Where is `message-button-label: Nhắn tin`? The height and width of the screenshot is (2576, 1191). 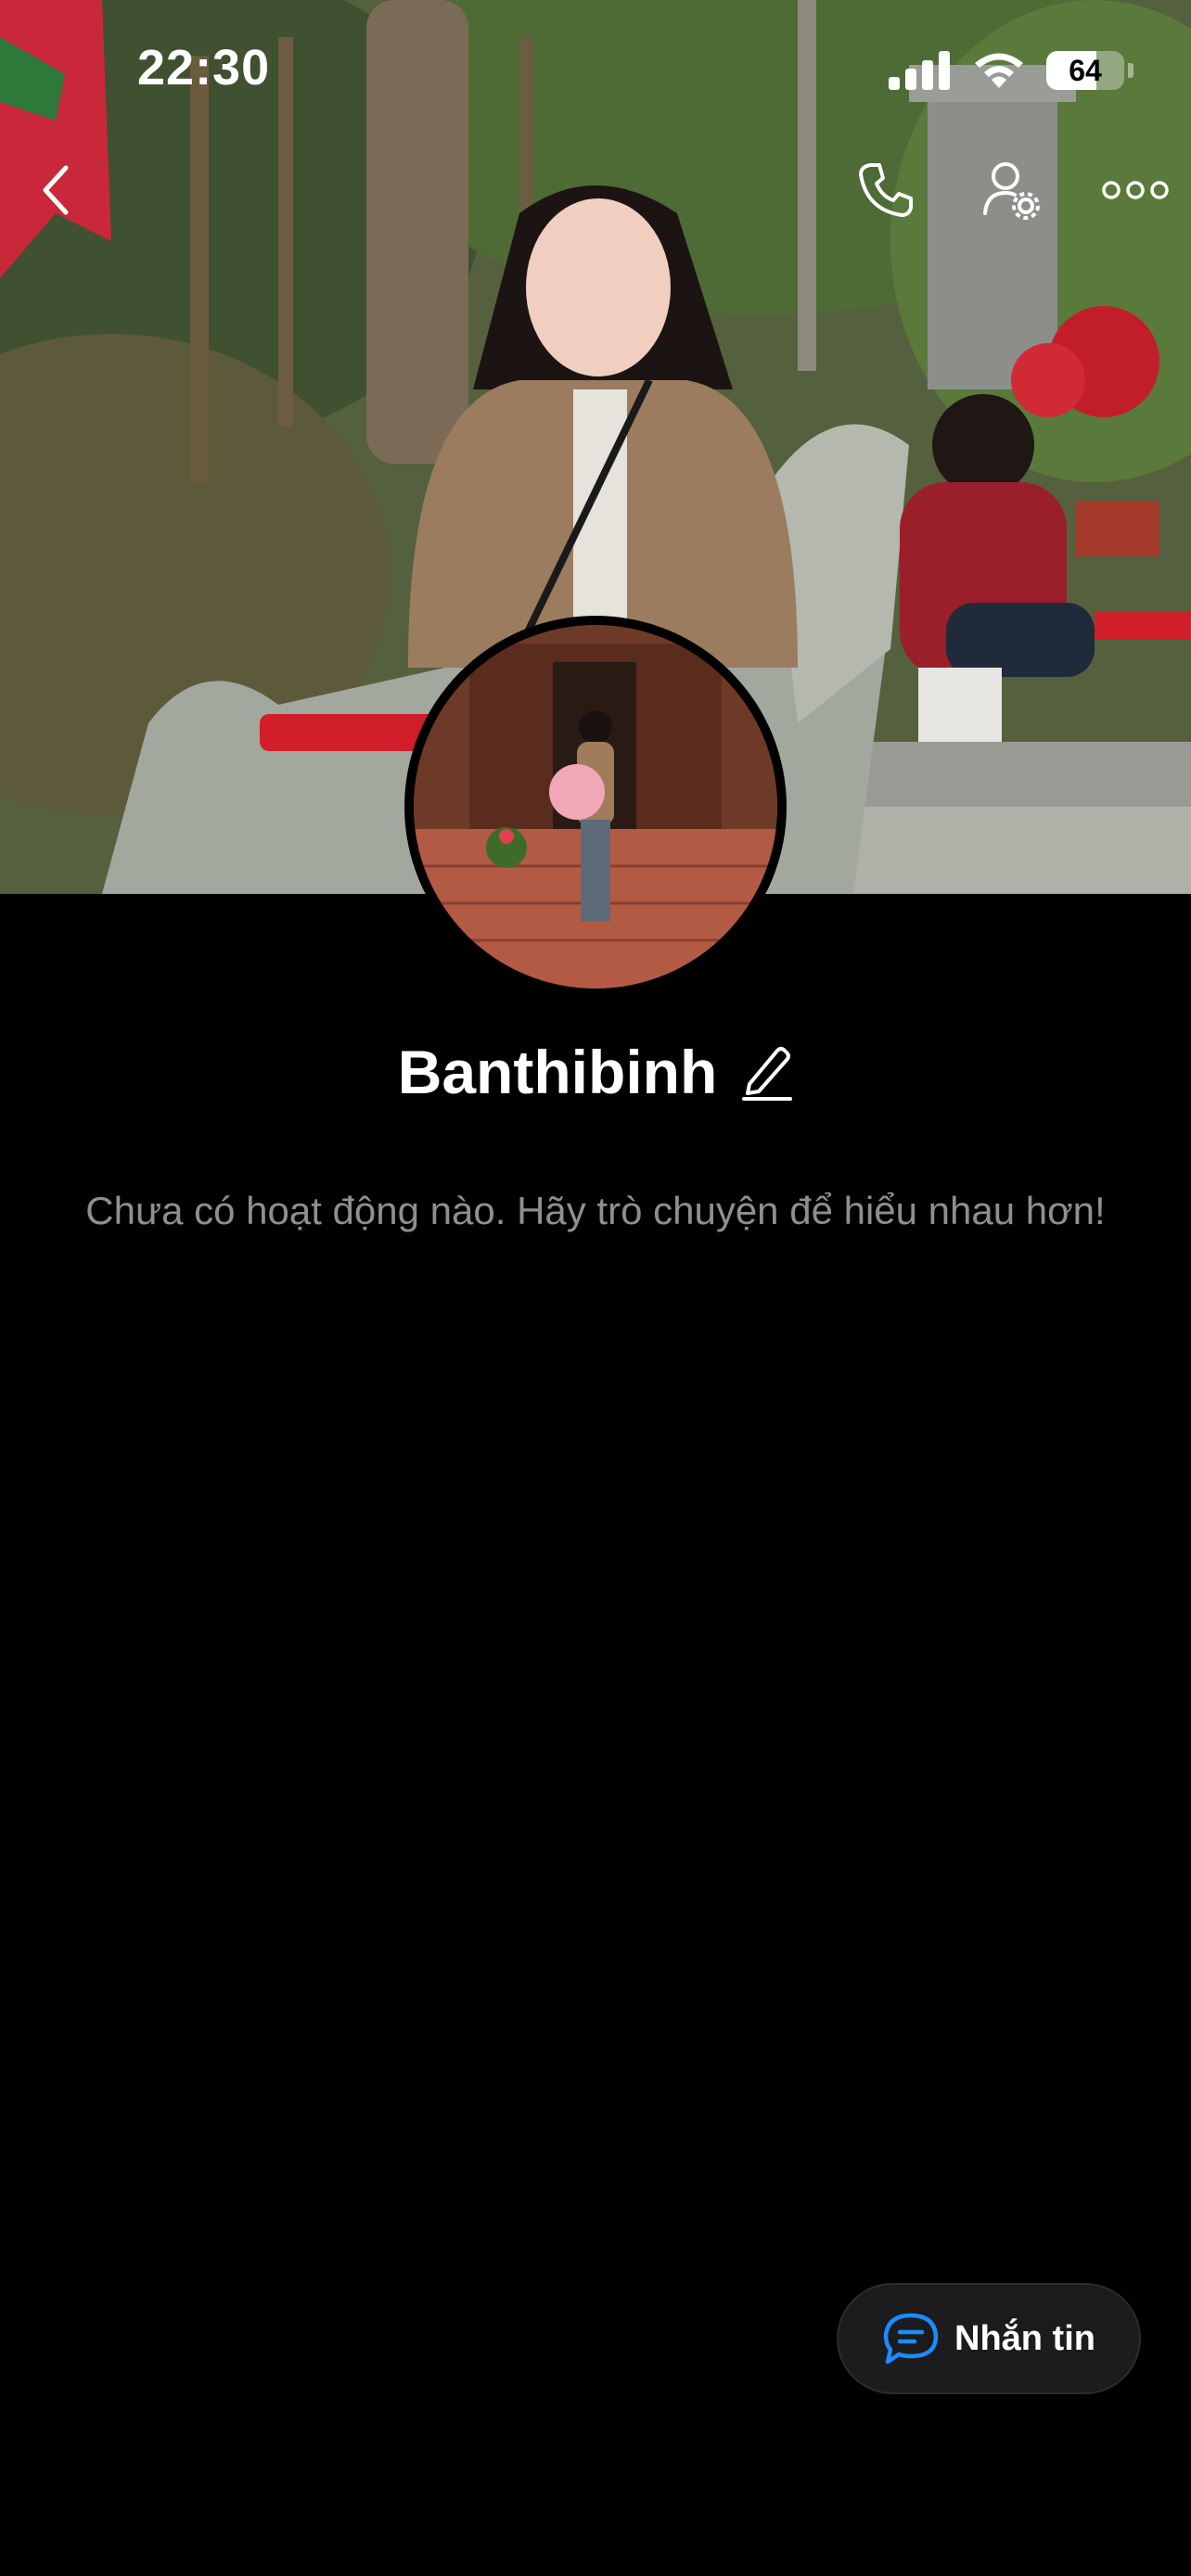
message-button-label: Nhắn tin is located at coordinates (1024, 2338).